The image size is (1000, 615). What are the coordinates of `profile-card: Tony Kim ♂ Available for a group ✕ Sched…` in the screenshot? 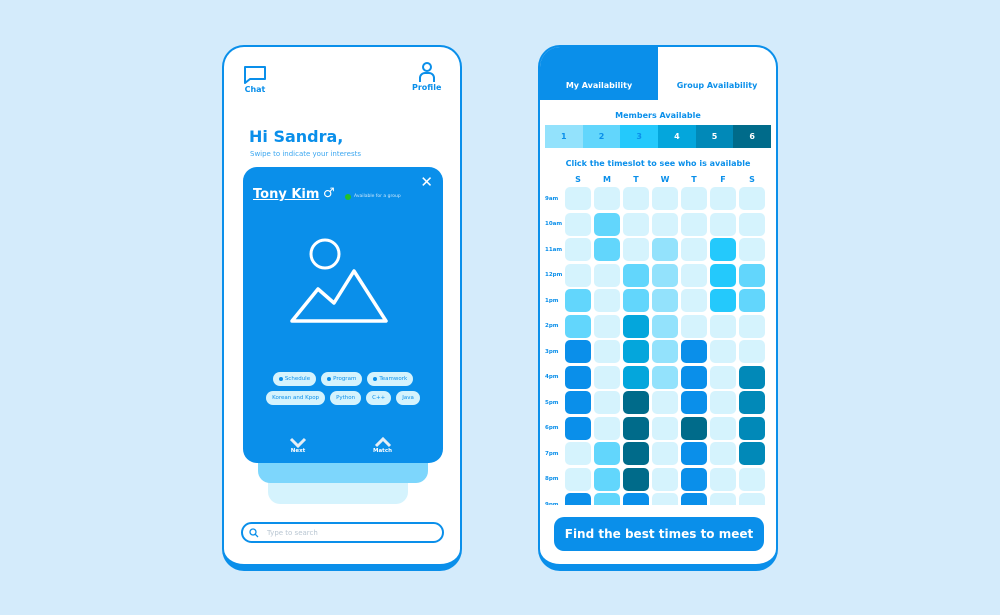 It's located at (343, 315).